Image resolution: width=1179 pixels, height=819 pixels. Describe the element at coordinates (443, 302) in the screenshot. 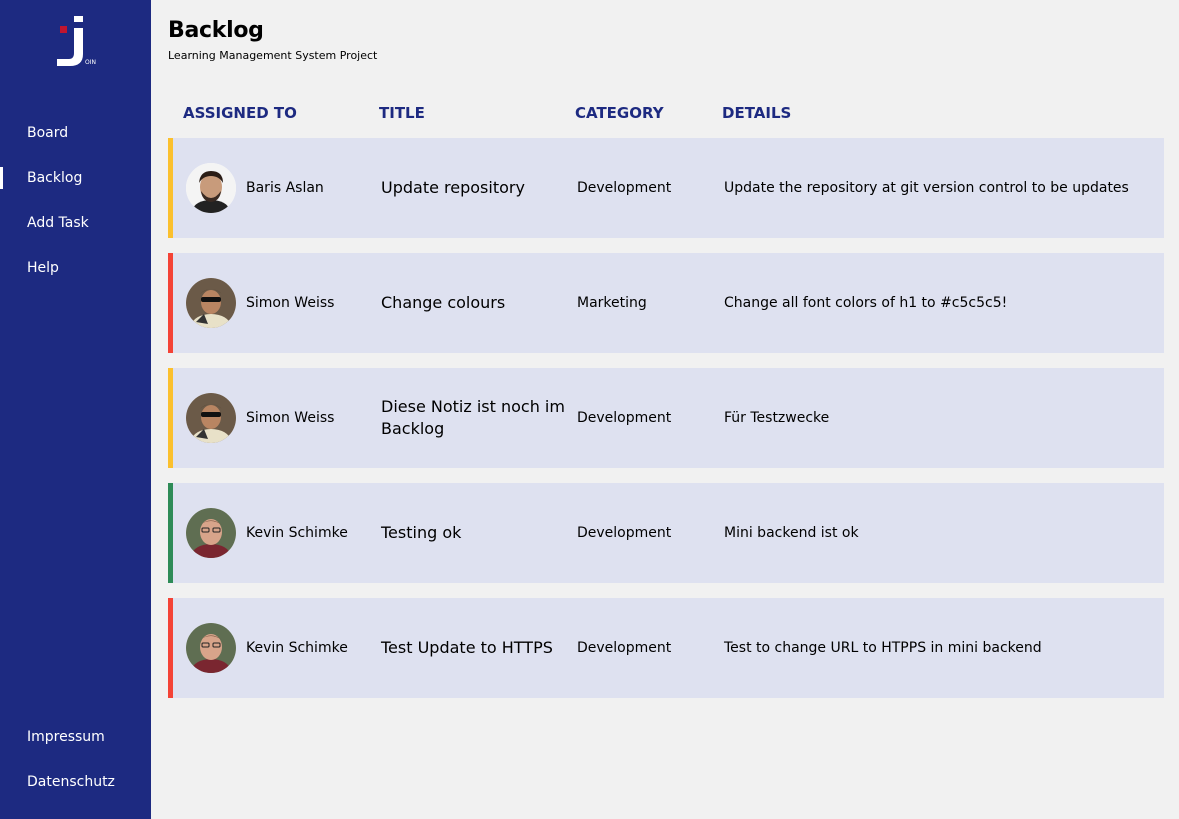

I see `task-title: Change colours` at that location.